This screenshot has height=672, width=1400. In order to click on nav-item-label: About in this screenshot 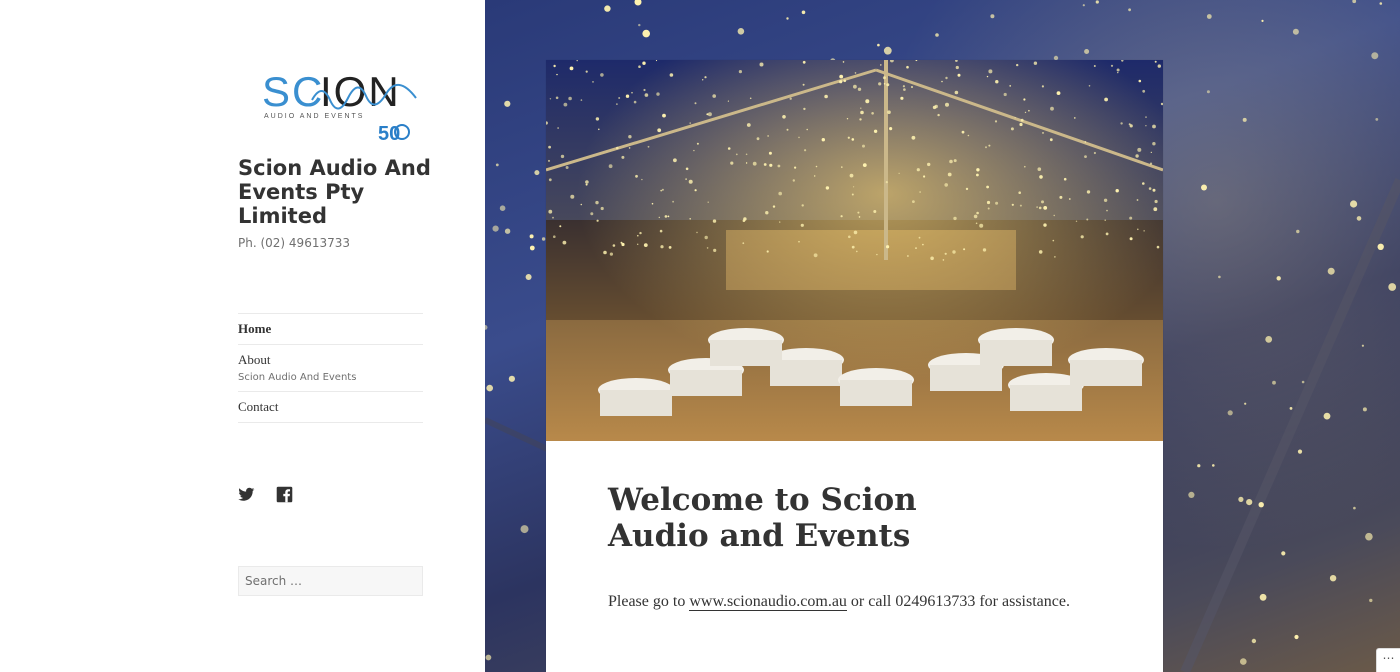, I will do `click(254, 359)`.